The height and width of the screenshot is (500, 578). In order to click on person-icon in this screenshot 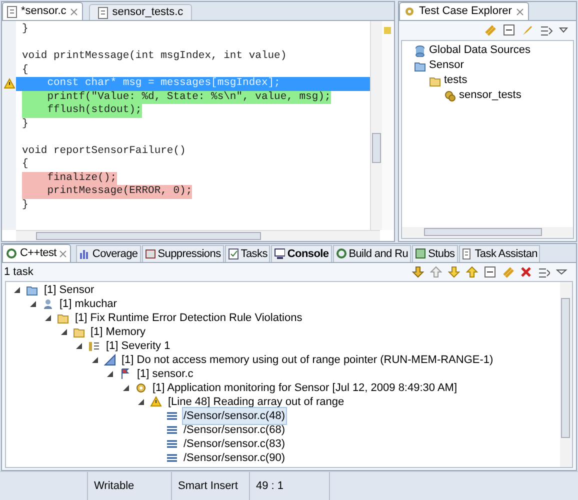, I will do `click(48, 304)`.